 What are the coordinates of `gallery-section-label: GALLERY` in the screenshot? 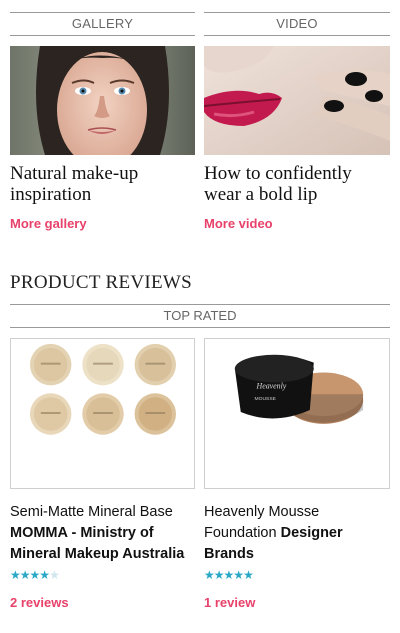 It's located at (102, 24).